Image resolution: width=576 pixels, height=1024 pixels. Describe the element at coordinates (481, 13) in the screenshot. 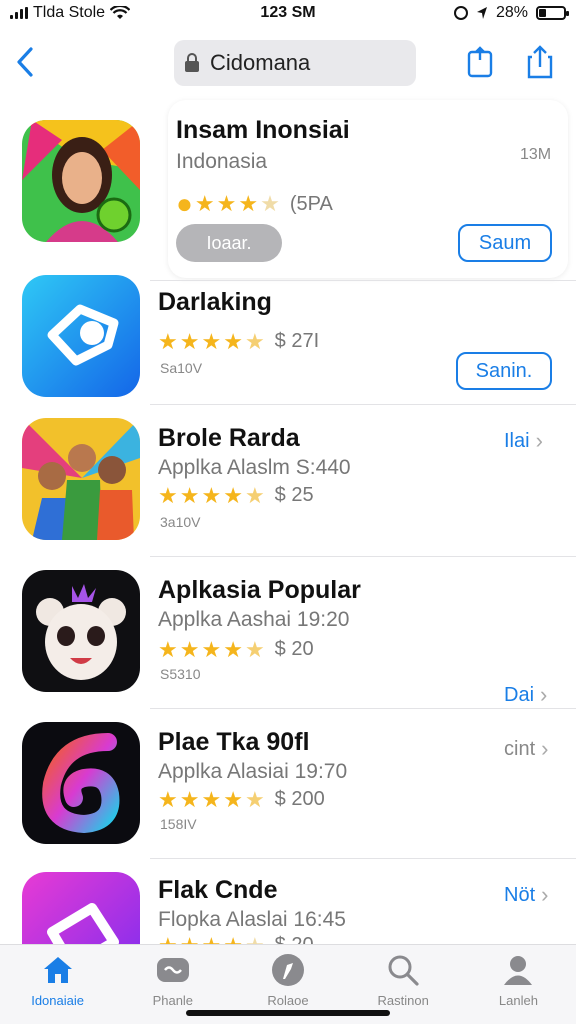

I see `location-icon` at that location.